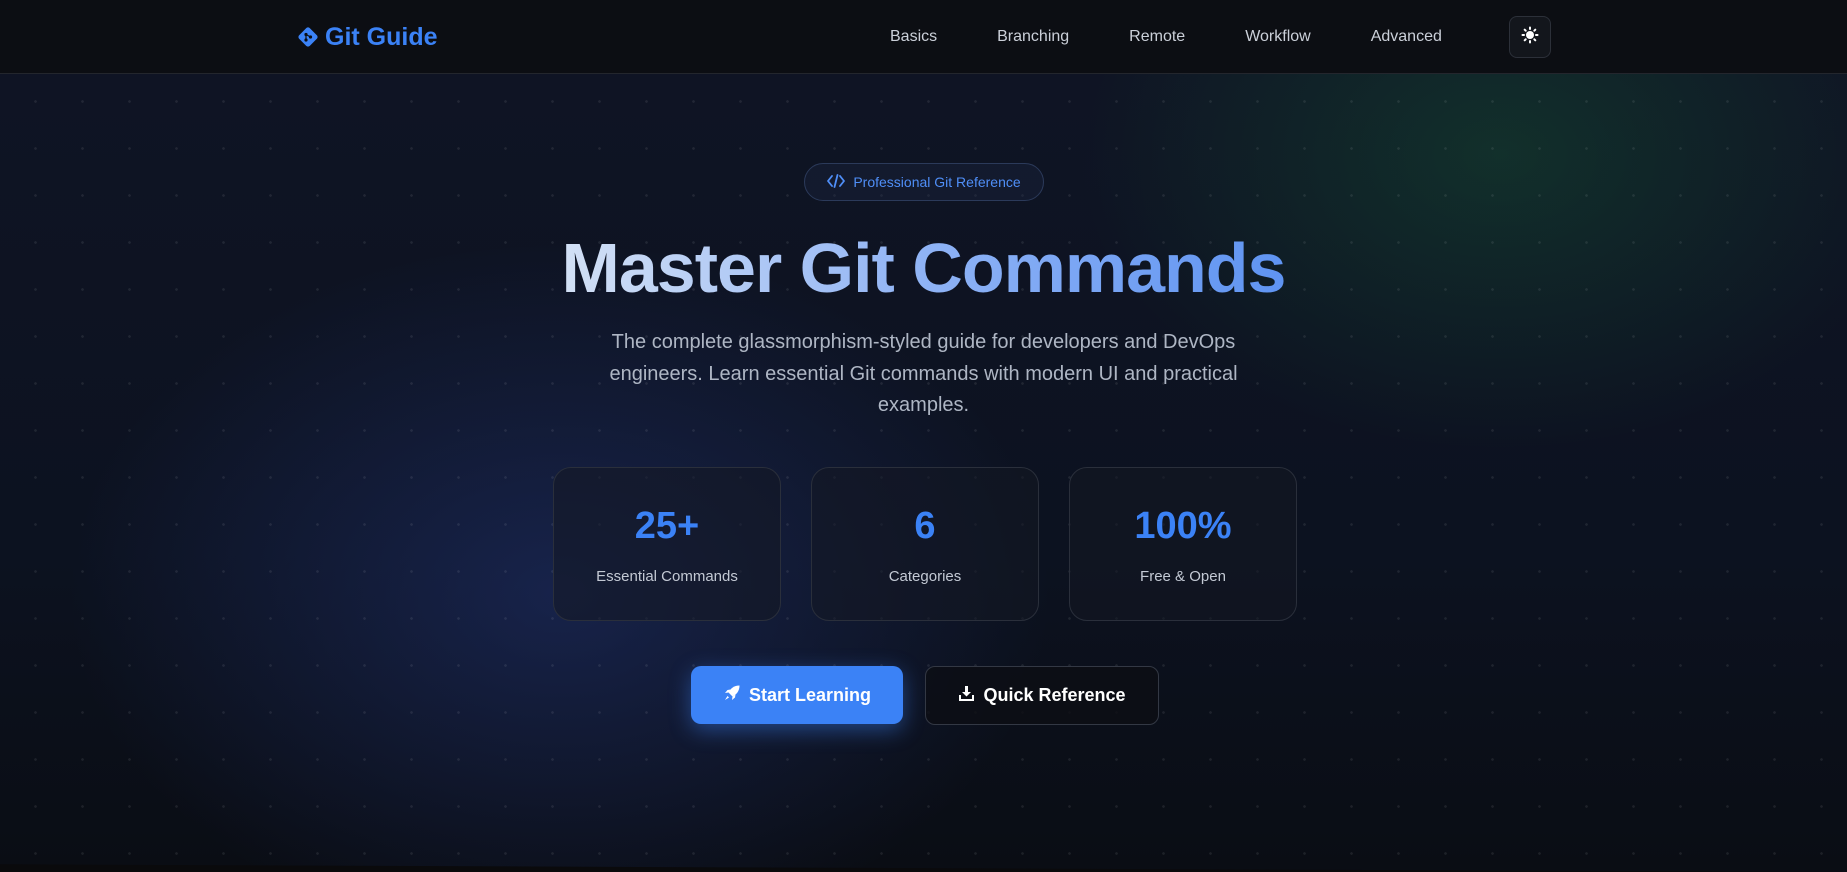 This screenshot has height=872, width=1847. I want to click on nav-item-workflow: Workflow, so click(1278, 37).